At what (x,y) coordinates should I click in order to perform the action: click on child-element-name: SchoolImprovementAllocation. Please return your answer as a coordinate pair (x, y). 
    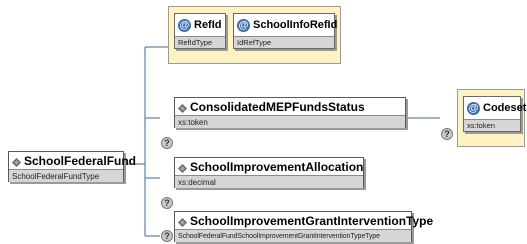
    Looking at the image, I should click on (277, 166).